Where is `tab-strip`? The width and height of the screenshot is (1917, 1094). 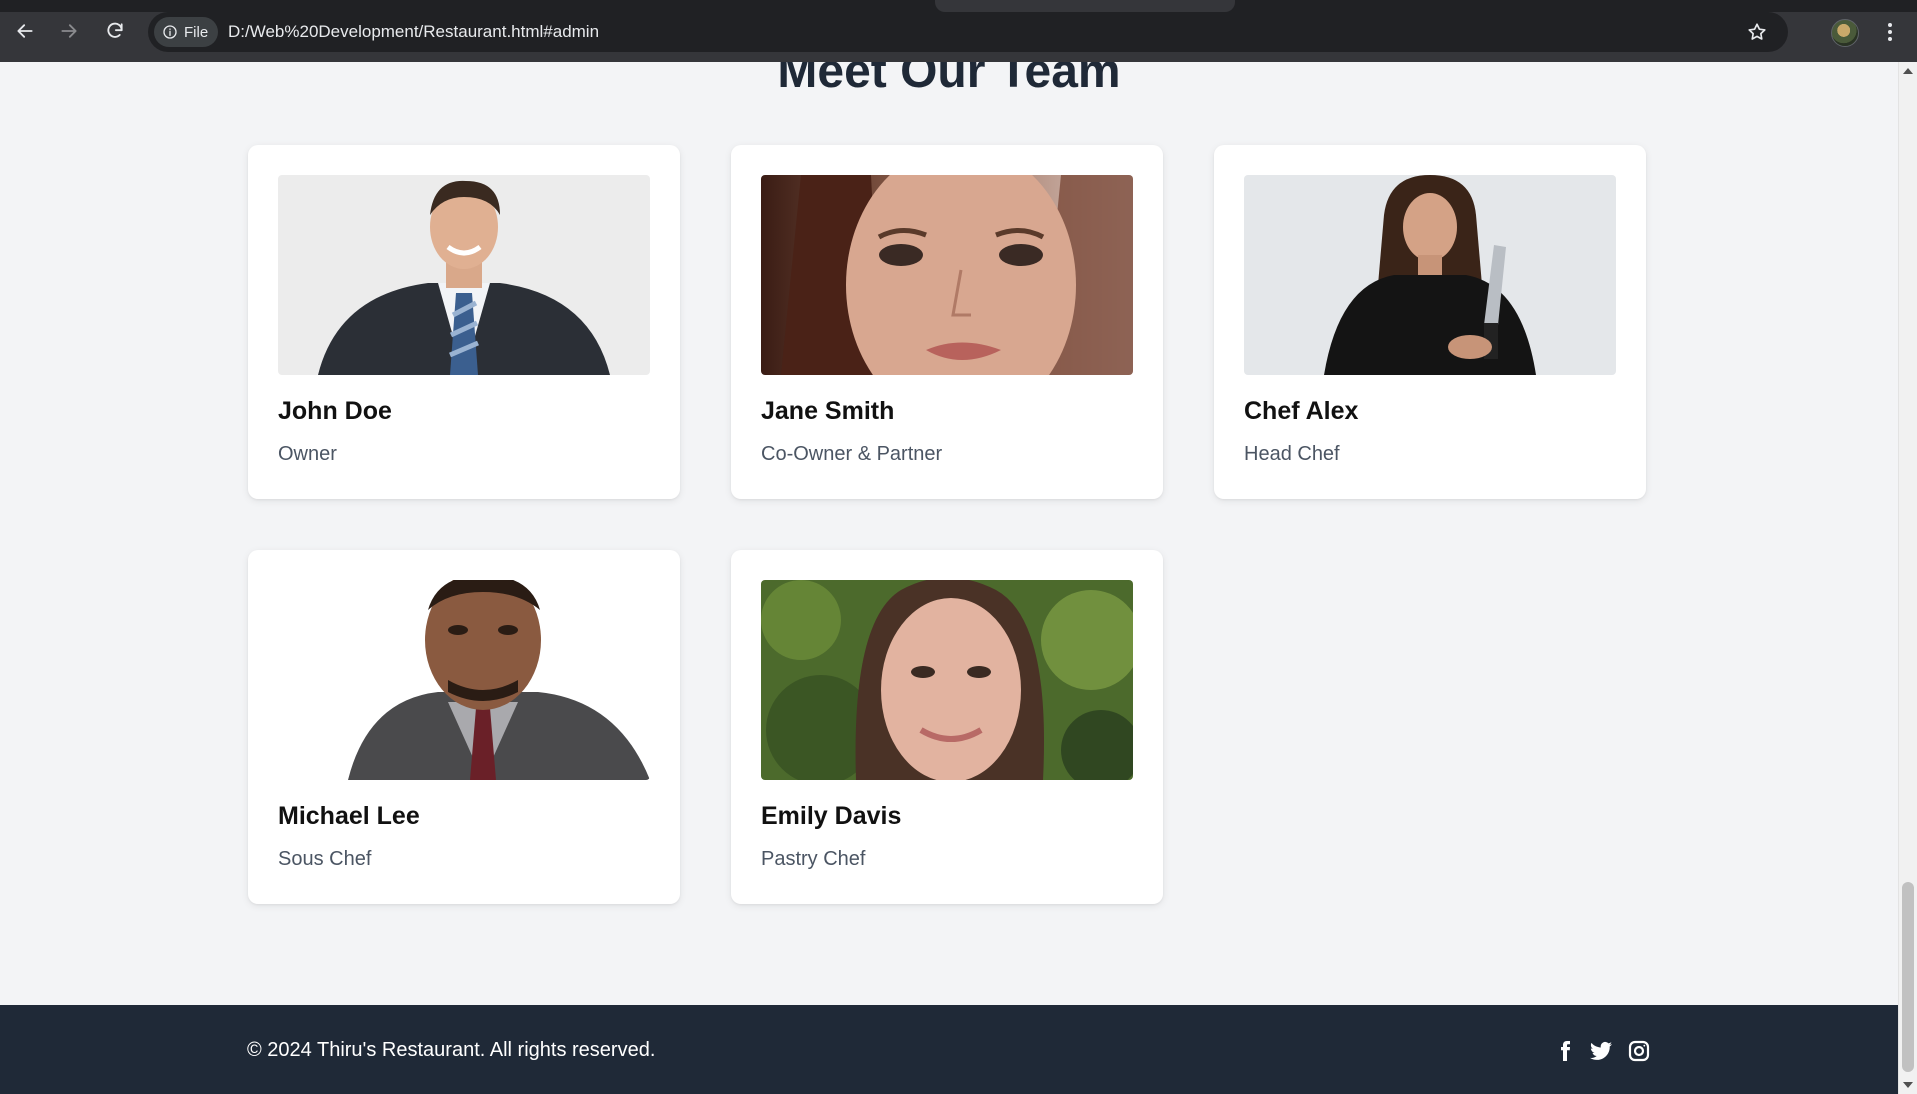
tab-strip is located at coordinates (958, 6).